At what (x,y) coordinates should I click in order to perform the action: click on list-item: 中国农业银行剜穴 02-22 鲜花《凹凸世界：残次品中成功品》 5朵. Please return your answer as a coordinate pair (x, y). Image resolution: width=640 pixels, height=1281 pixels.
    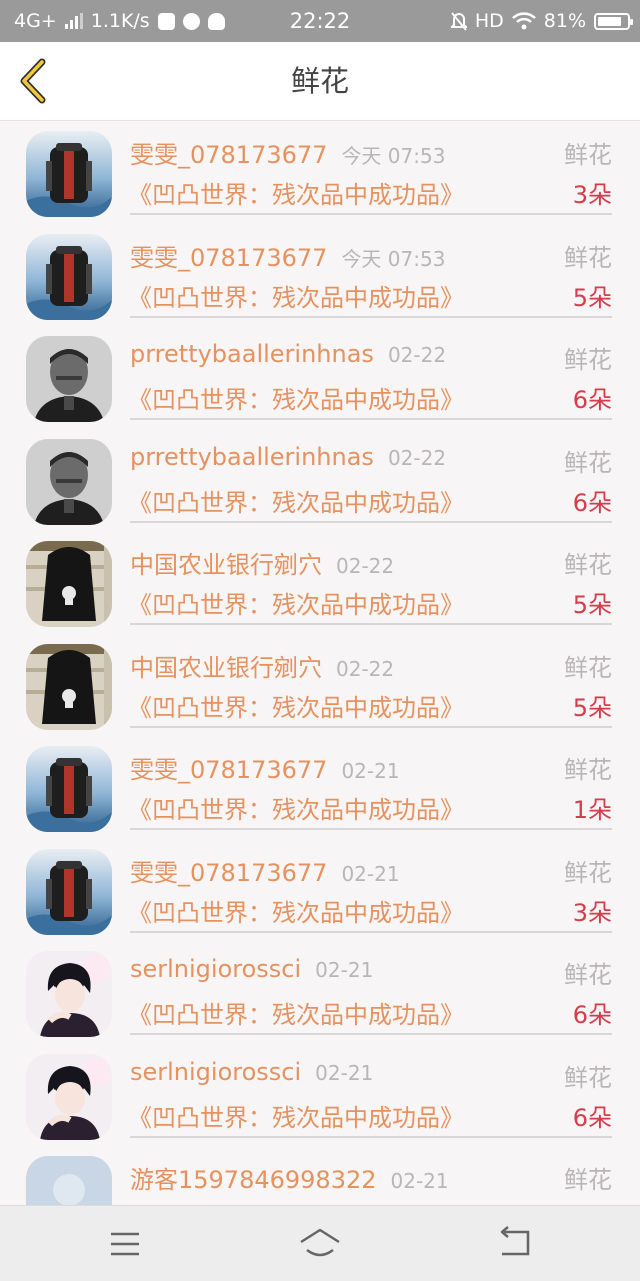
    Looking at the image, I should click on (320, 685).